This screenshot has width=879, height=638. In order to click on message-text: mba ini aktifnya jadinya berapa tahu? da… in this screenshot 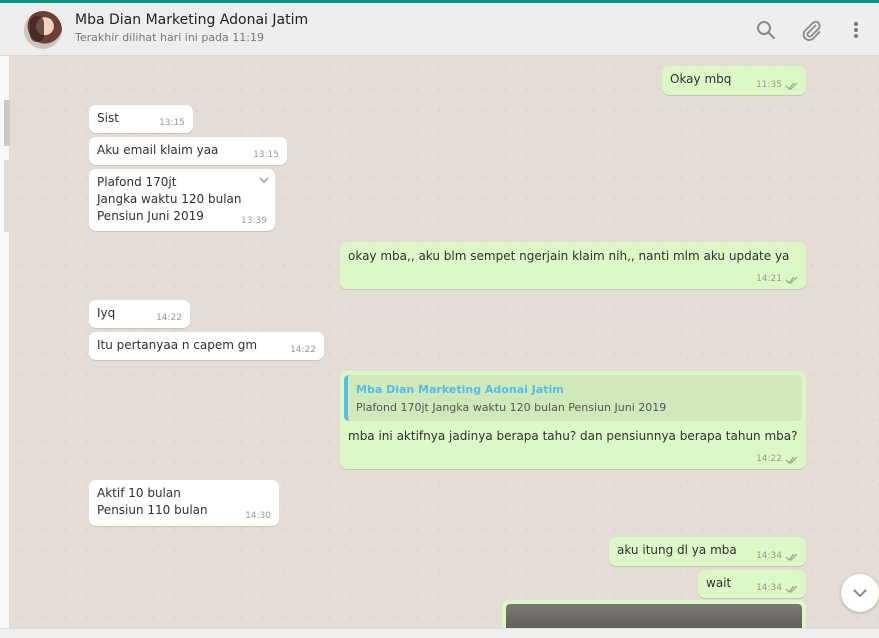, I will do `click(573, 436)`.